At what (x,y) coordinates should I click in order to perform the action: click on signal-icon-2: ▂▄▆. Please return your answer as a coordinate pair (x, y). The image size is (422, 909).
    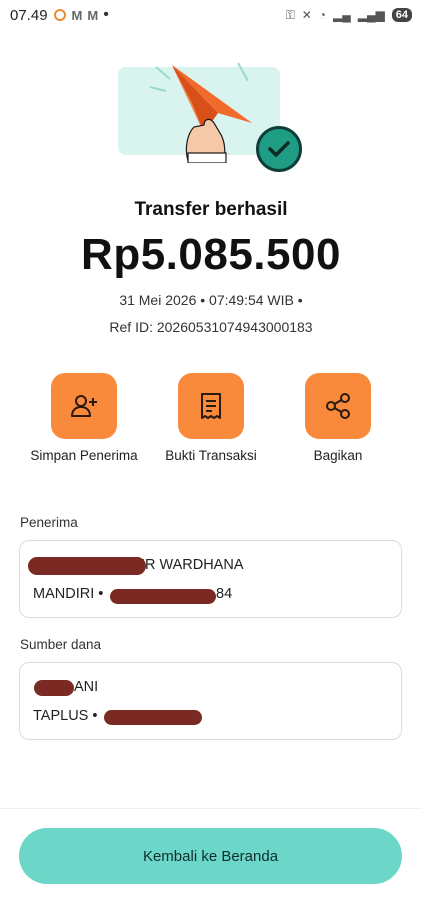
    Looking at the image, I should click on (371, 15).